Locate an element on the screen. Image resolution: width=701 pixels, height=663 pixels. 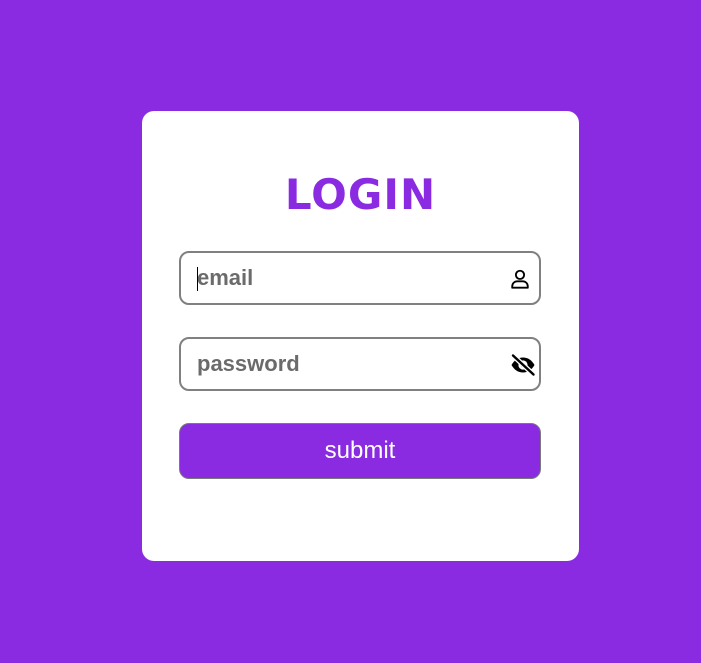
text-cursor is located at coordinates (197, 279).